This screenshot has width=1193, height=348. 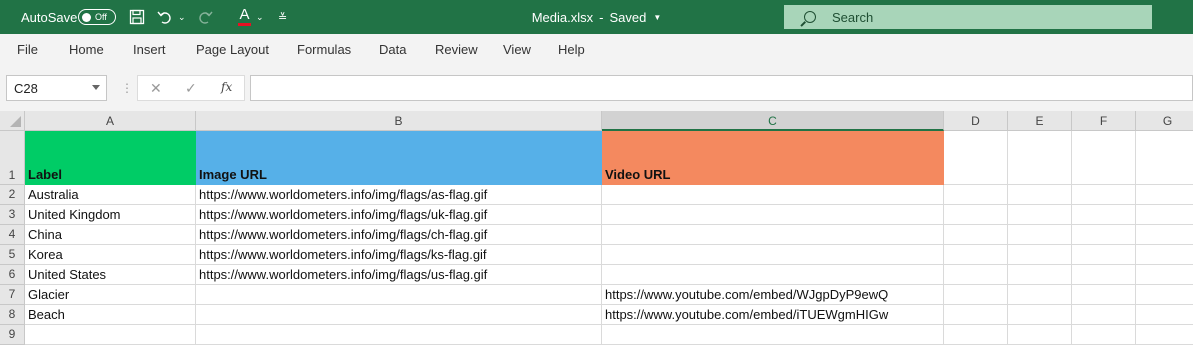 I want to click on undo-icon, so click(x=165, y=17).